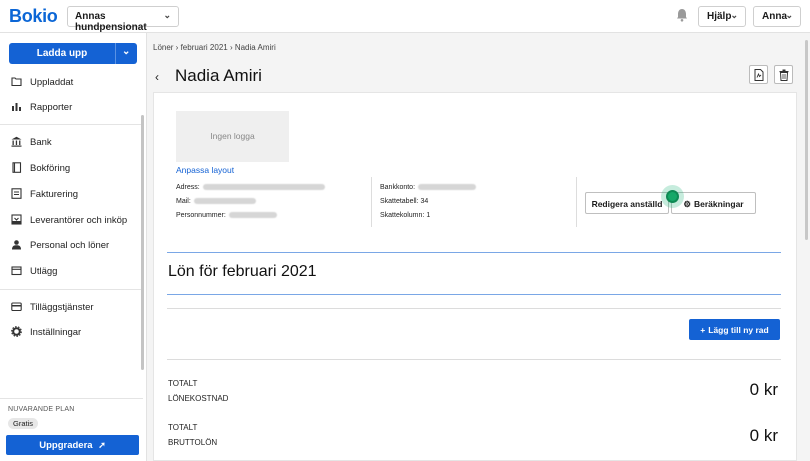  What do you see at coordinates (16, 81) in the screenshot?
I see `folder-icon` at bounding box center [16, 81].